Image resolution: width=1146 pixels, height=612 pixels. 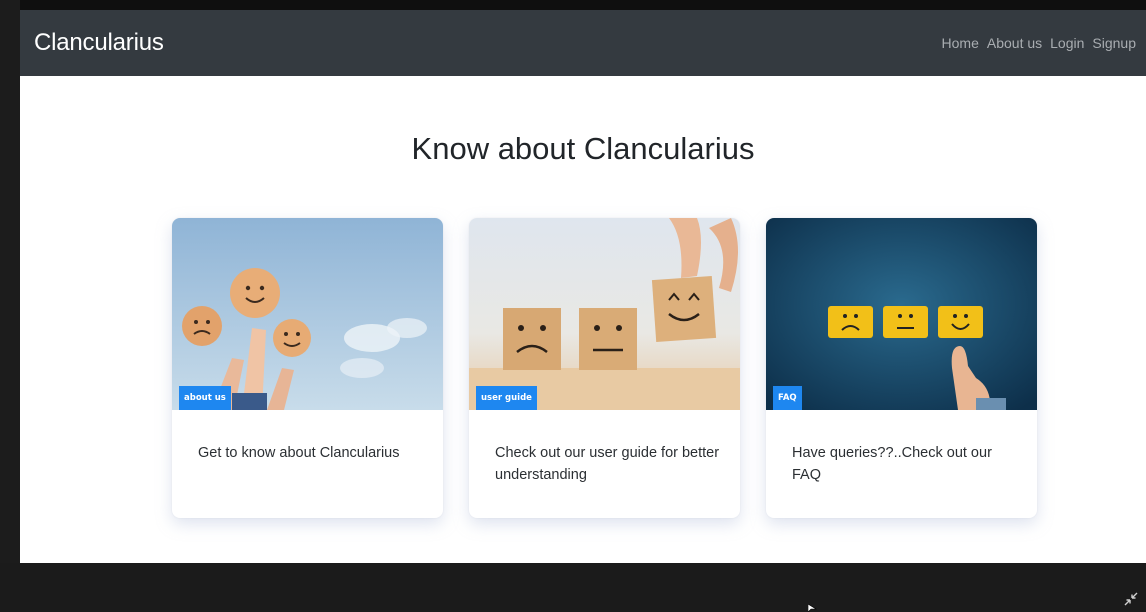 I want to click on nav-link-home: Home, so click(x=960, y=43).